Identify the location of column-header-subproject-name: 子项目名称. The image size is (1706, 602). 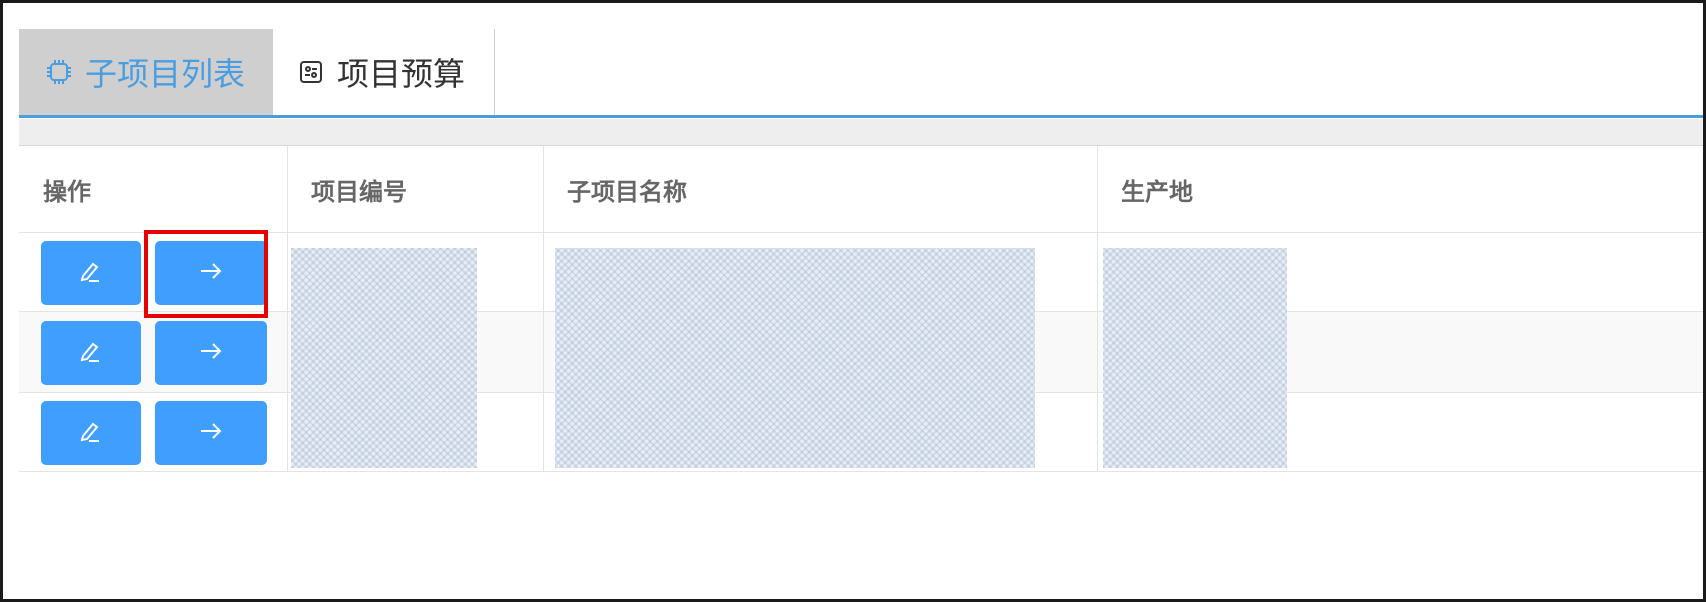
(627, 191).